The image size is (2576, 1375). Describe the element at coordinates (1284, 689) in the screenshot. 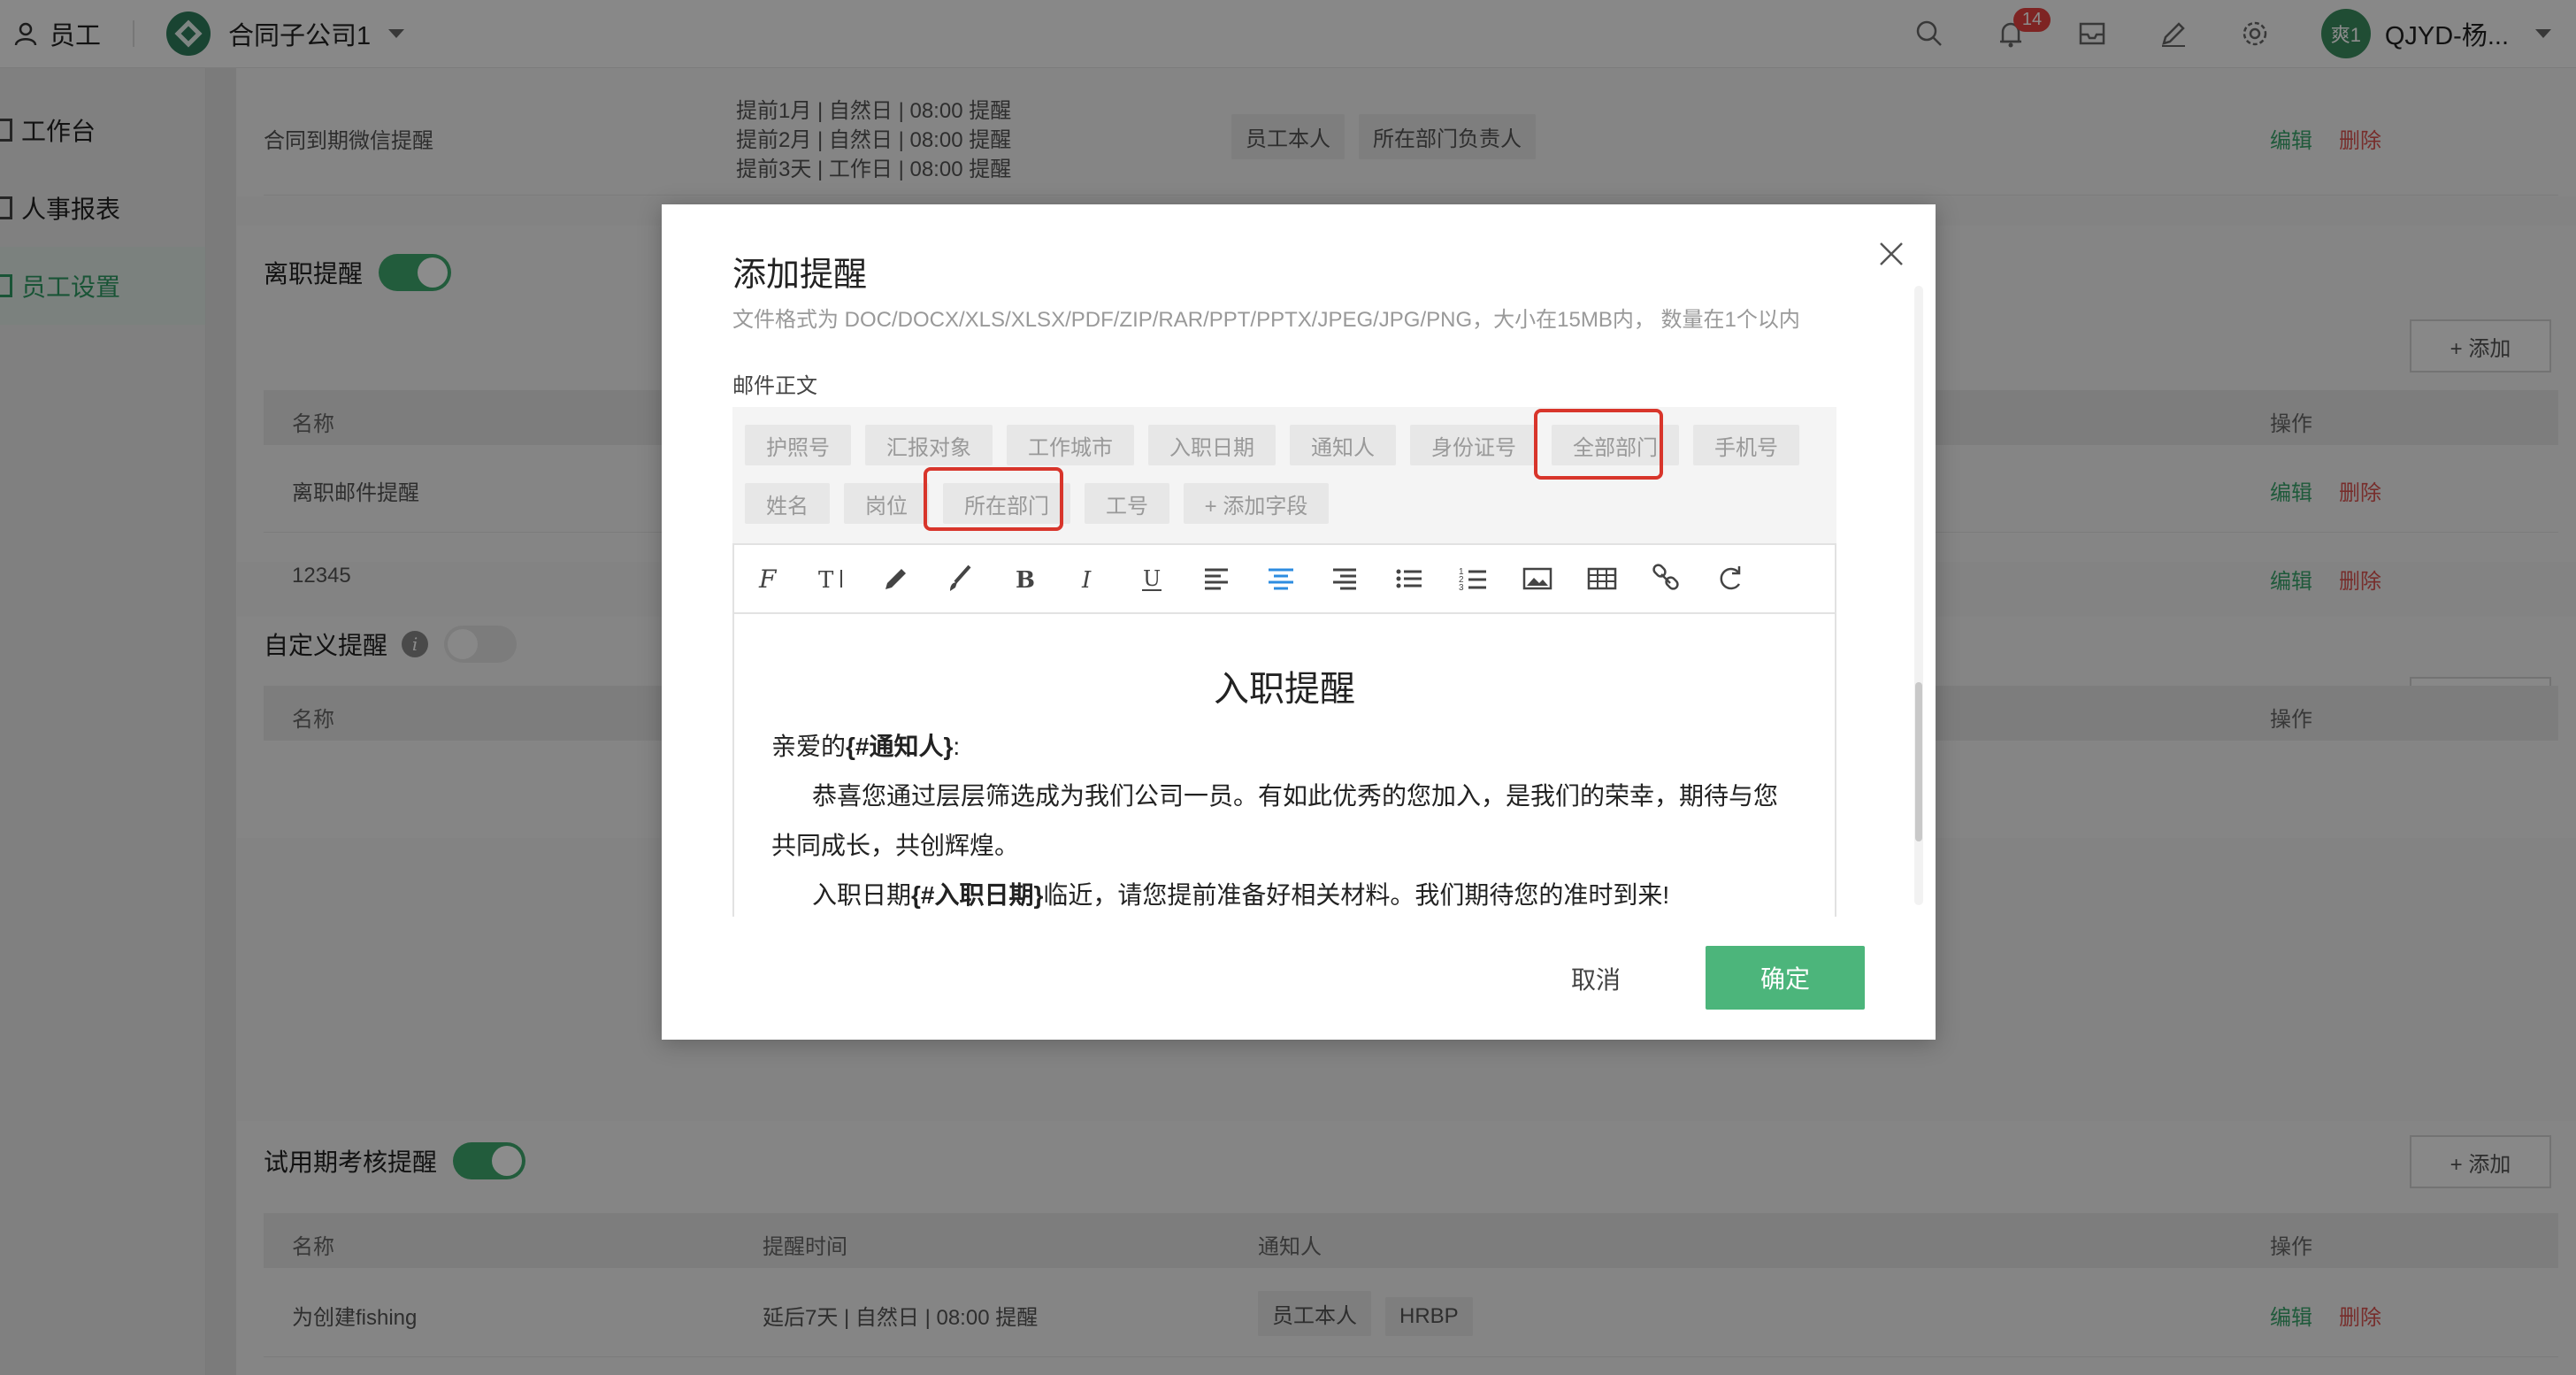

I see `editor-heading: 入职提醒` at that location.